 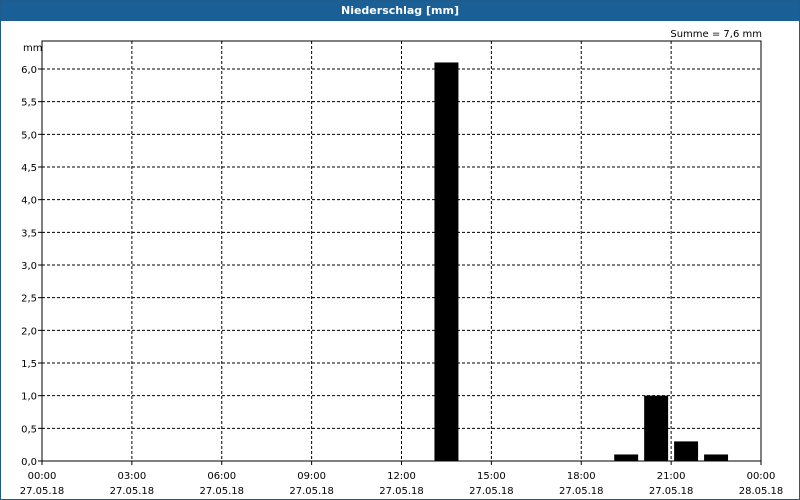 I want to click on x-tick-label-time: 15:00, so click(x=491, y=476).